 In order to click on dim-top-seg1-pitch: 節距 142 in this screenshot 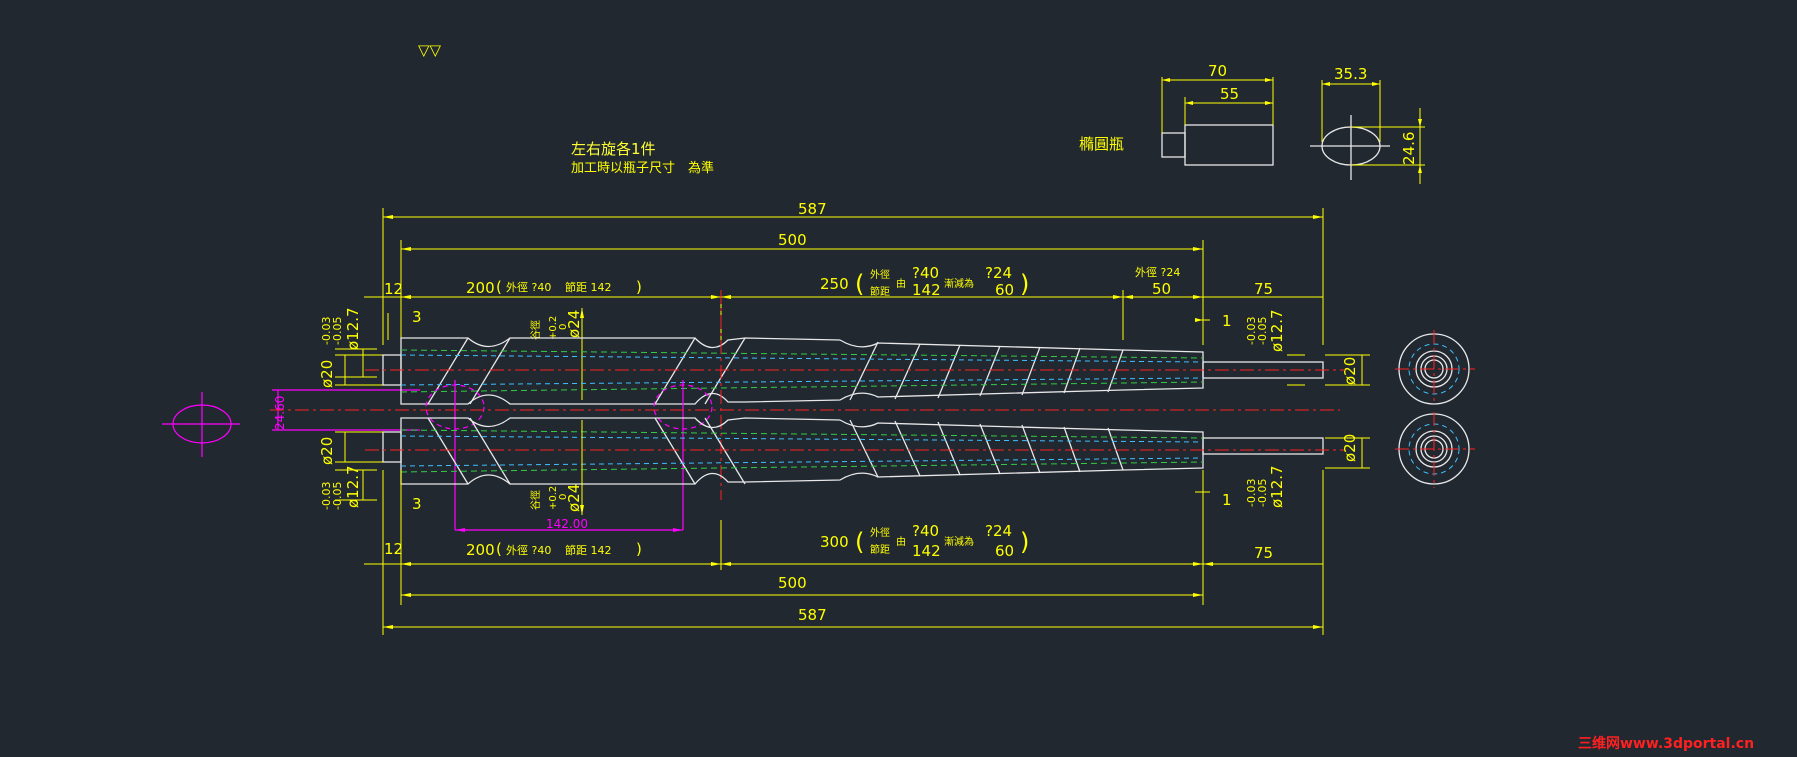, I will do `click(588, 287)`.